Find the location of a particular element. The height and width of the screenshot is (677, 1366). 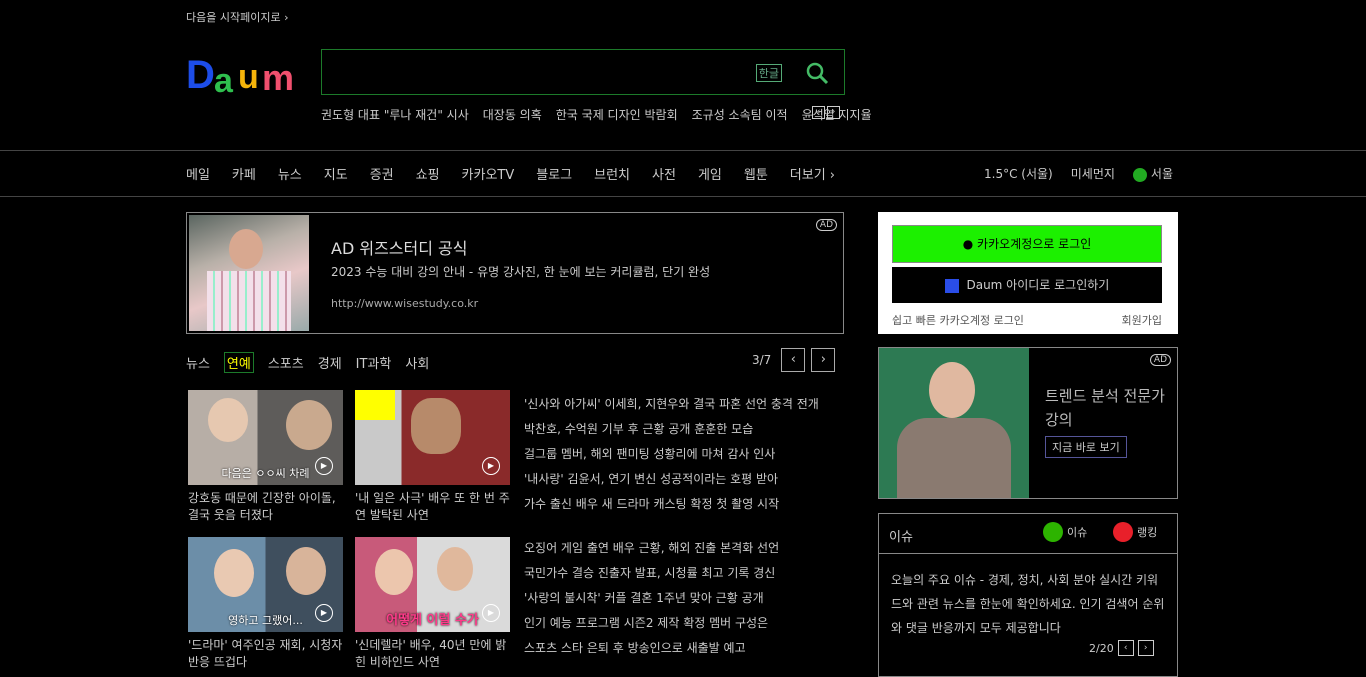

tab-it: IT과학 is located at coordinates (374, 362).